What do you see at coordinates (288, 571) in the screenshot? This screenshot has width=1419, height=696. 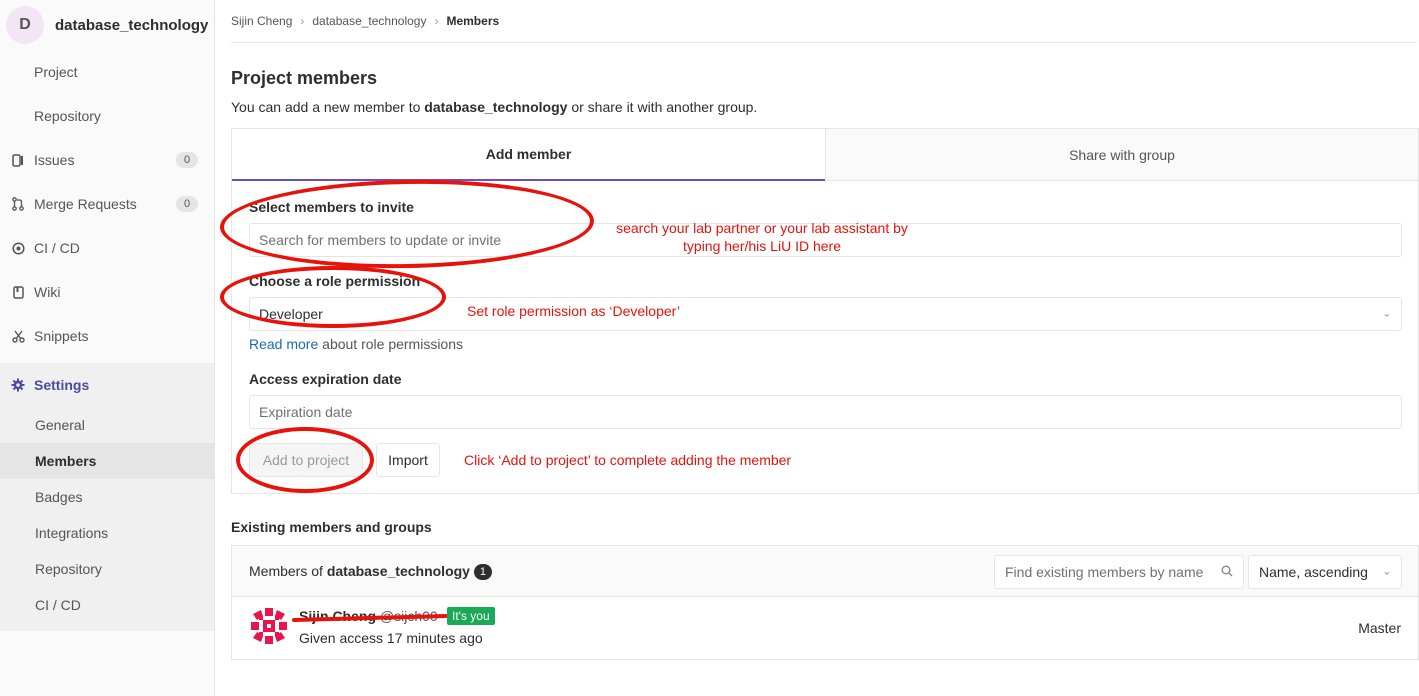 I see `members-of-prefix: Members of` at bounding box center [288, 571].